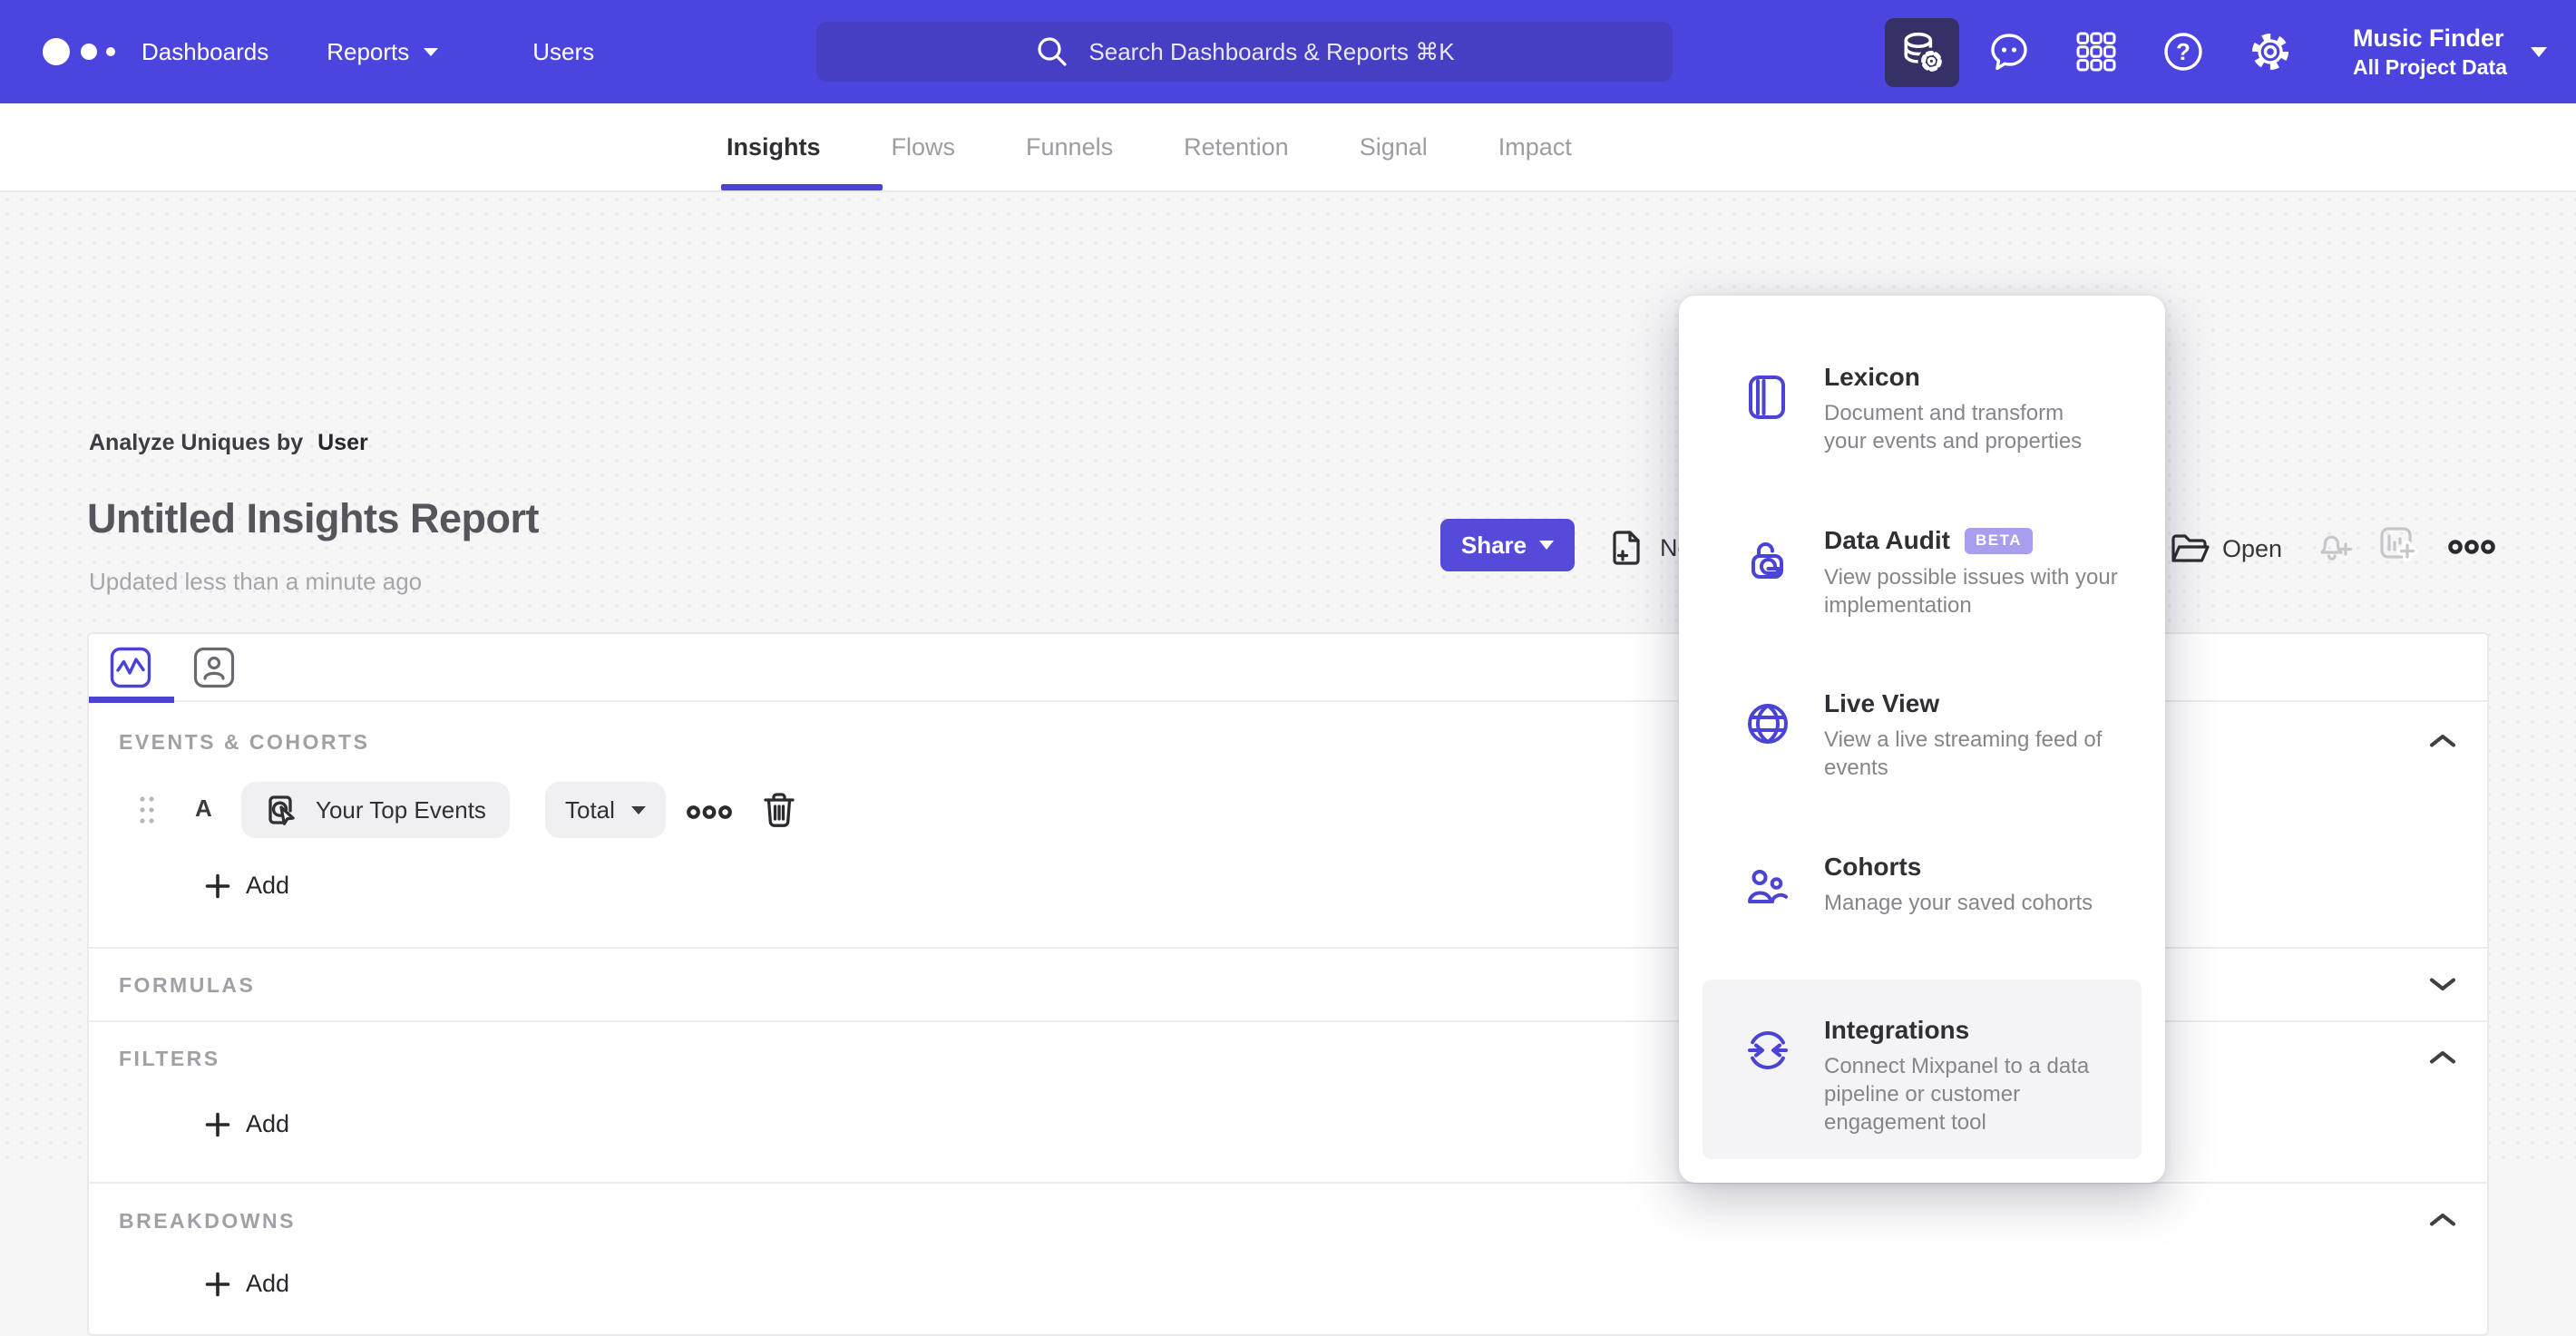 This screenshot has height=1336, width=2576. I want to click on metric-selector: Total, so click(605, 810).